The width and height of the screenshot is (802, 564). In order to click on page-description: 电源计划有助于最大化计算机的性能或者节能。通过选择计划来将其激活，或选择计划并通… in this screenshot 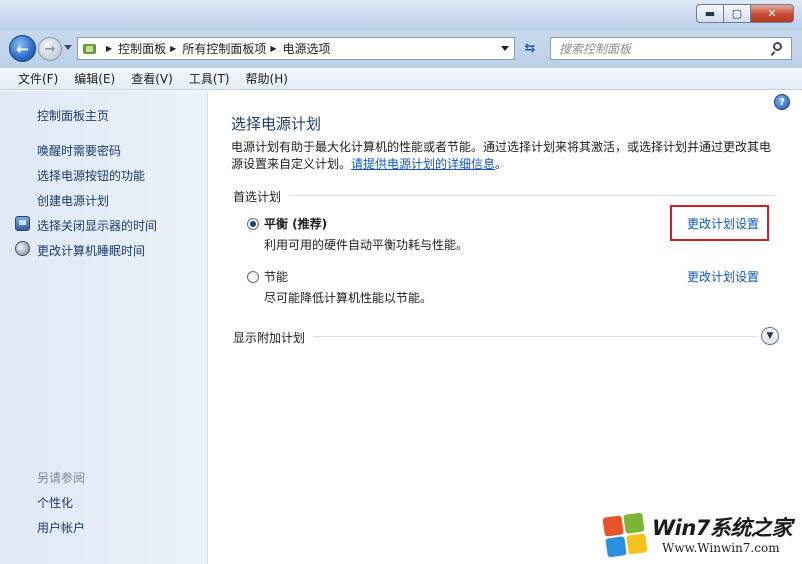, I will do `click(503, 156)`.